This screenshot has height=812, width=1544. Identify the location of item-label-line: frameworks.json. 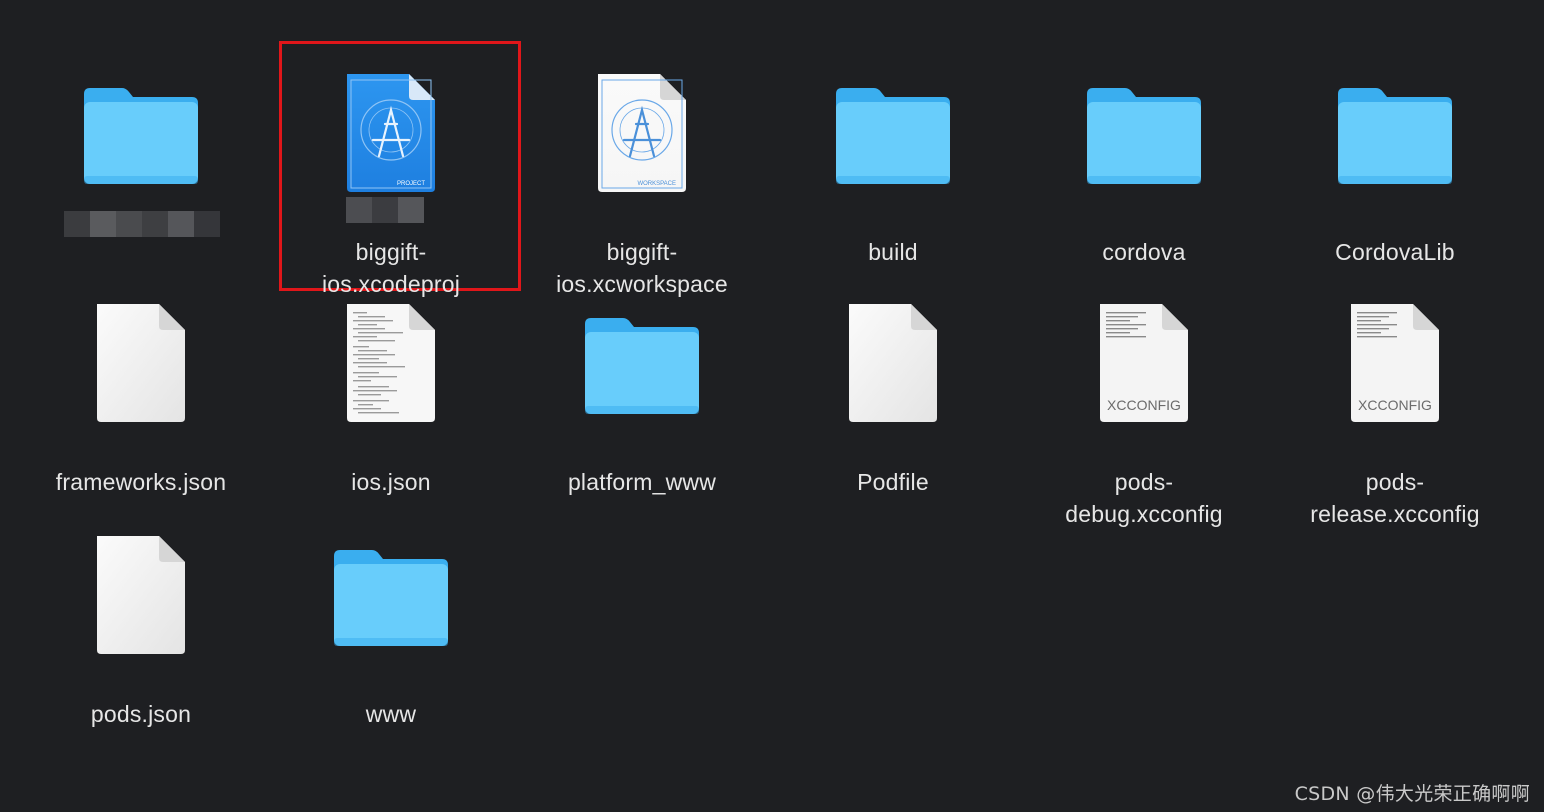
(141, 482).